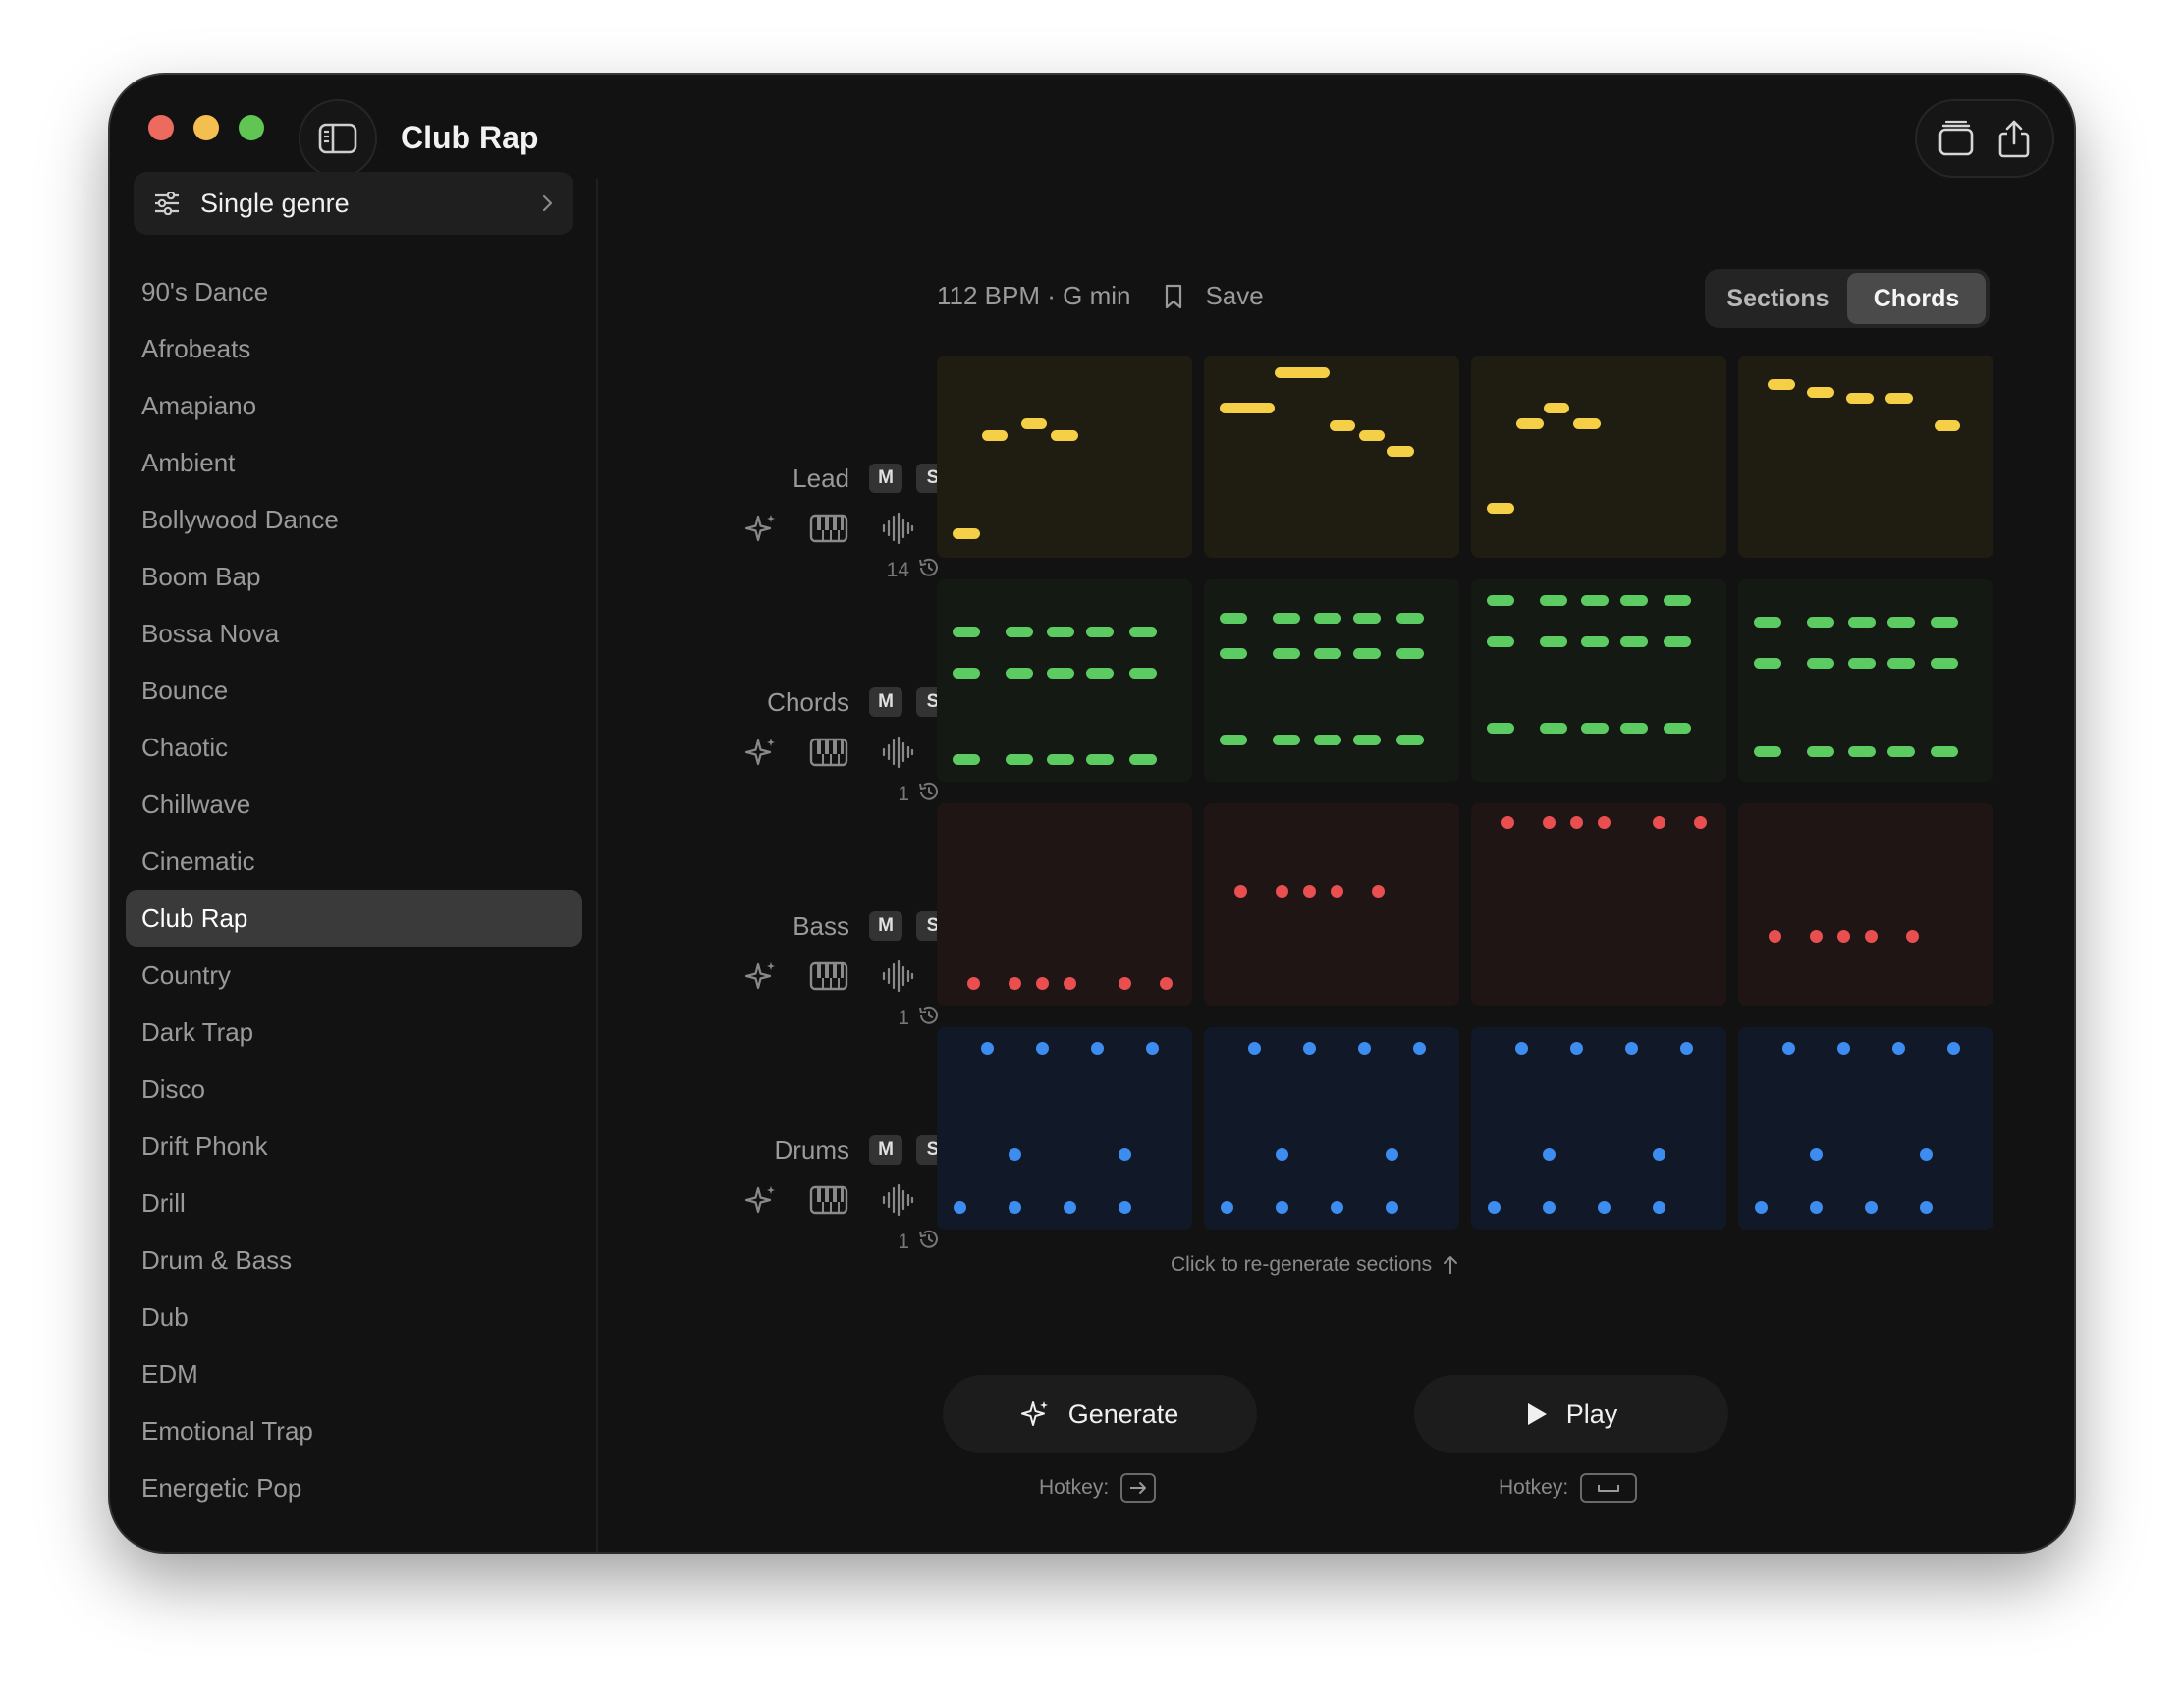  I want to click on genre-item: Drum & Bass, so click(354, 1260).